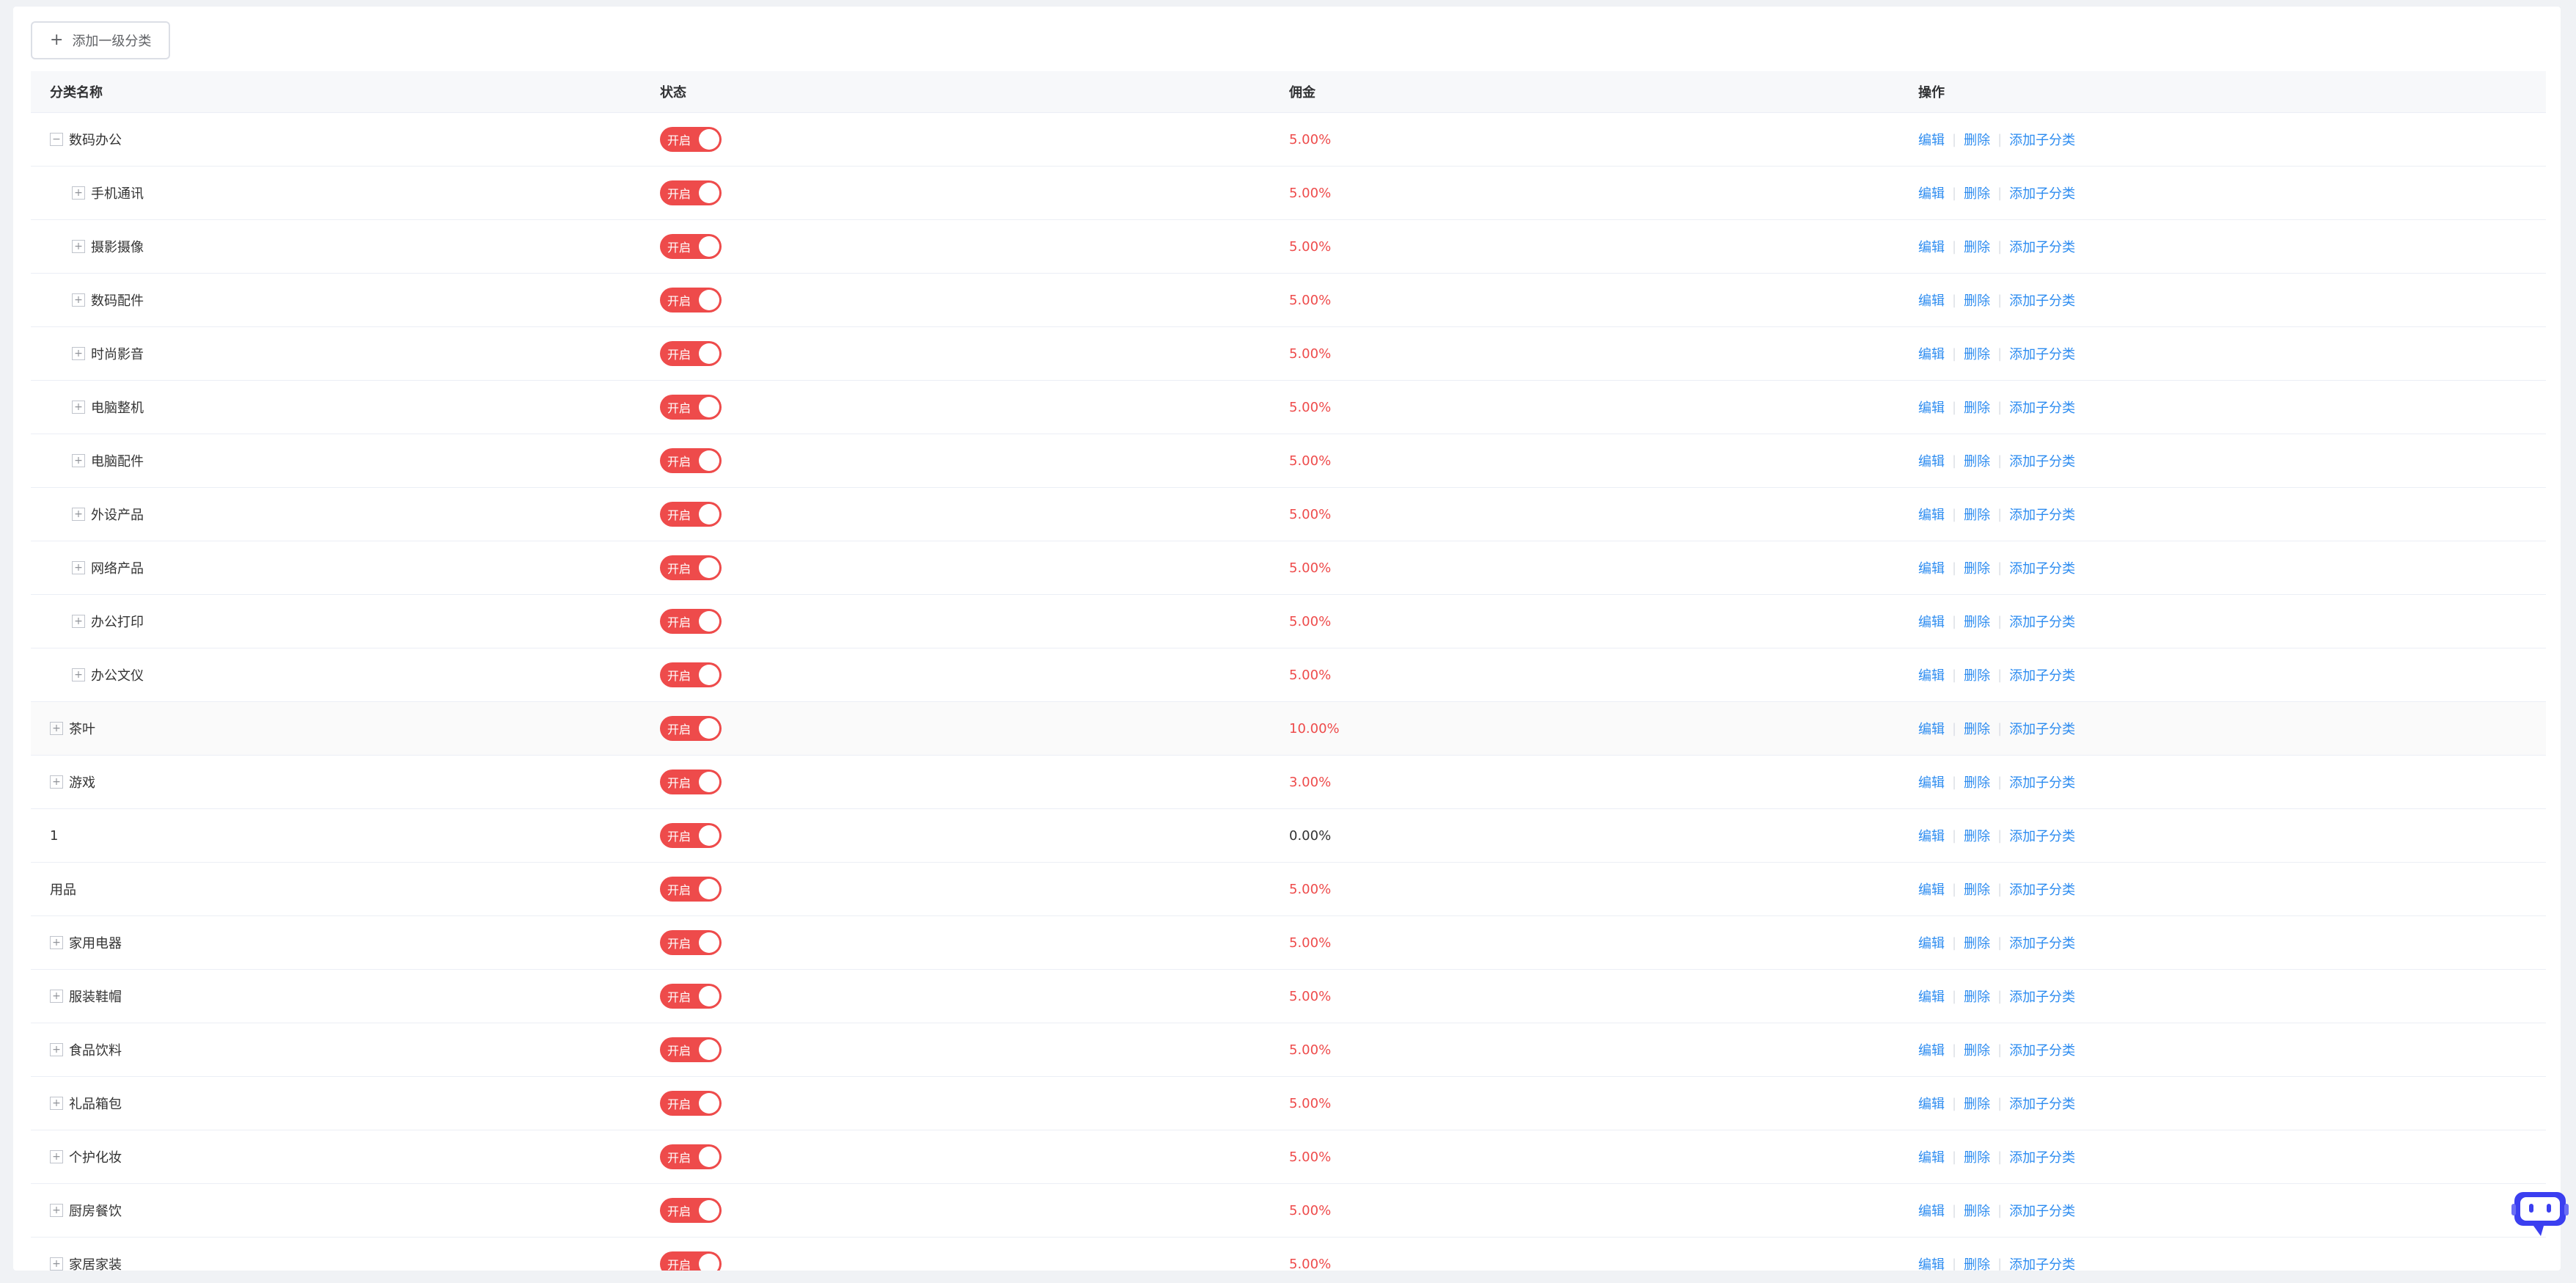 The height and width of the screenshot is (1283, 2576). Describe the element at coordinates (2540, 1212) in the screenshot. I see `chat-bot-button` at that location.